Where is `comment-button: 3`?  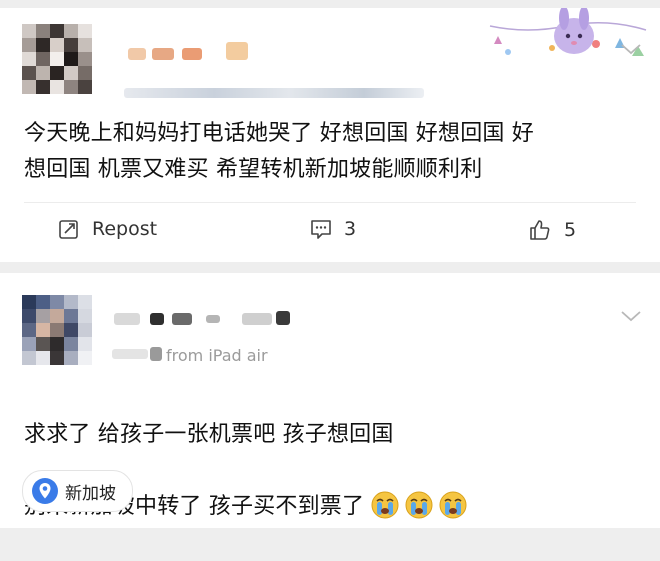 comment-button: 3 is located at coordinates (333, 229).